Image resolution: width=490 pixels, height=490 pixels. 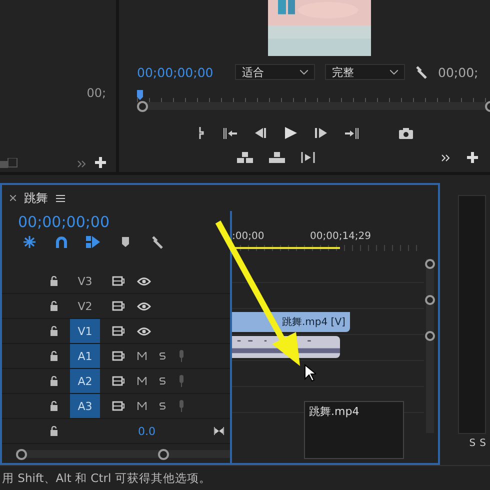 I want to click on magnet-icon, so click(x=61, y=242).